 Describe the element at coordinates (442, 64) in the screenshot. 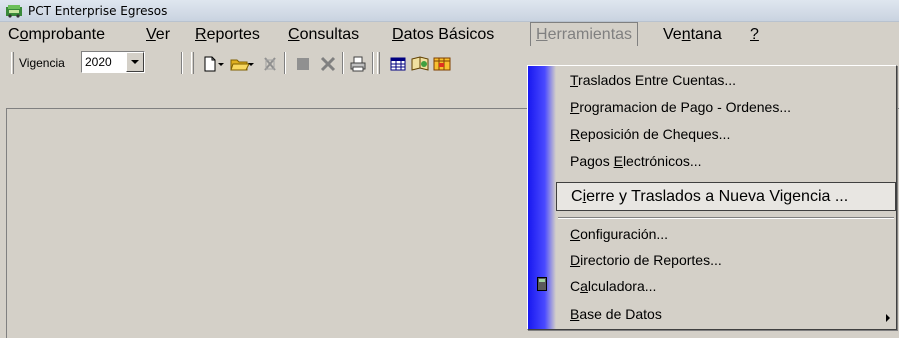

I see `report-icon` at that location.